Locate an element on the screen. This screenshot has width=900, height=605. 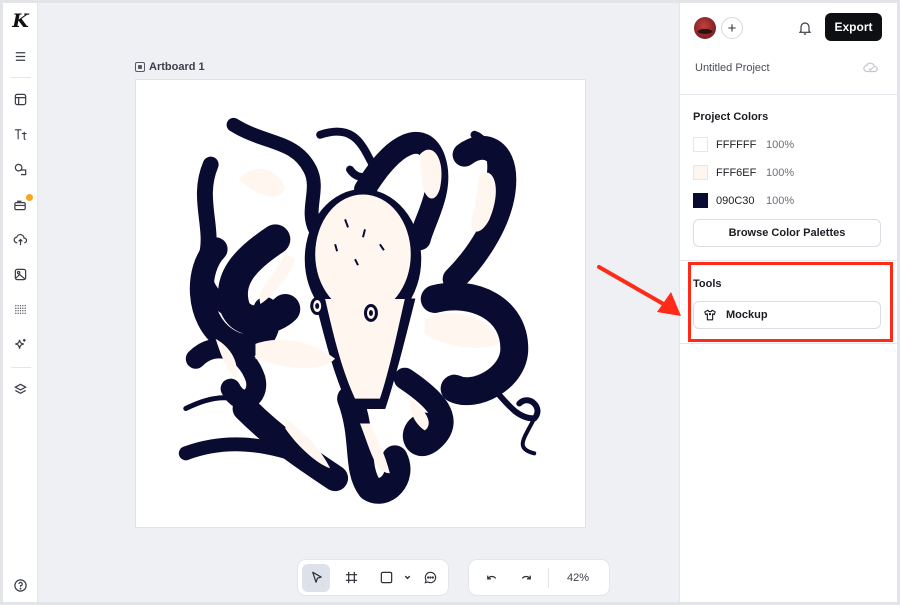
layout-icon is located at coordinates (20, 99).